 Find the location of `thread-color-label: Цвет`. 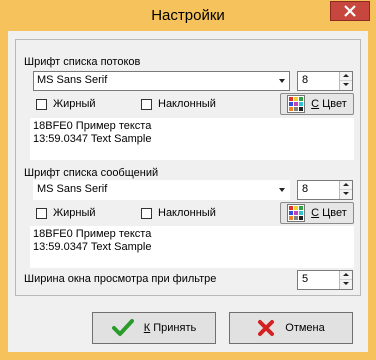

thread-color-label: Цвет is located at coordinates (333, 104).